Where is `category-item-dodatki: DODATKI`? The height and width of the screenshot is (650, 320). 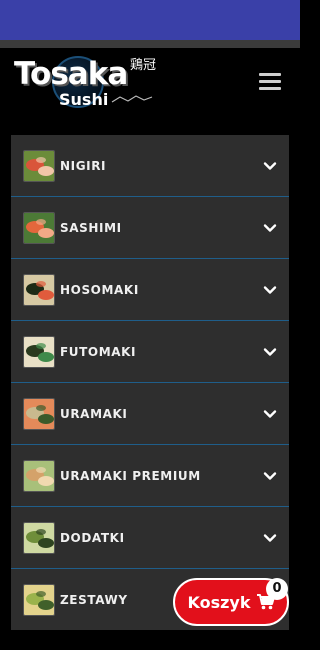
category-item-dodatki: DODATKI is located at coordinates (150, 538).